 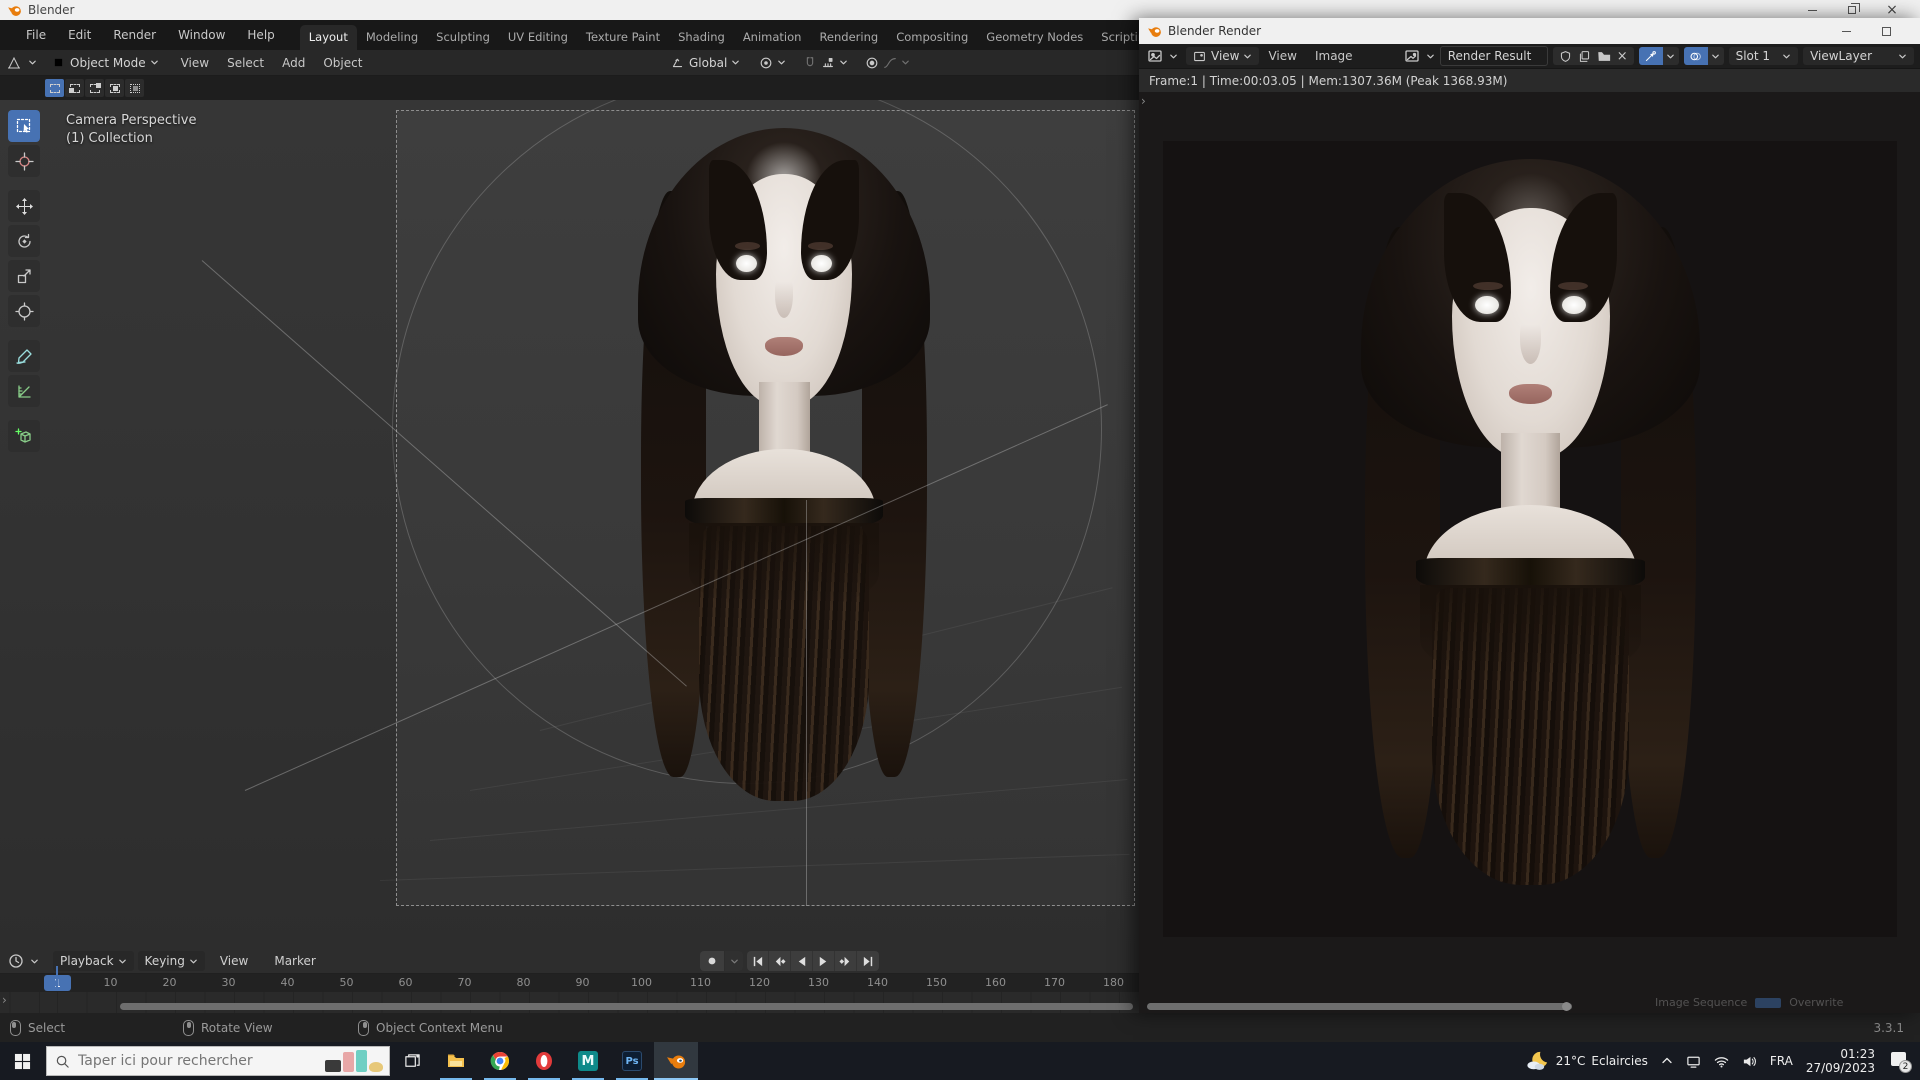 What do you see at coordinates (1359, 1006) in the screenshot?
I see `render-horizontal-scrollbar` at bounding box center [1359, 1006].